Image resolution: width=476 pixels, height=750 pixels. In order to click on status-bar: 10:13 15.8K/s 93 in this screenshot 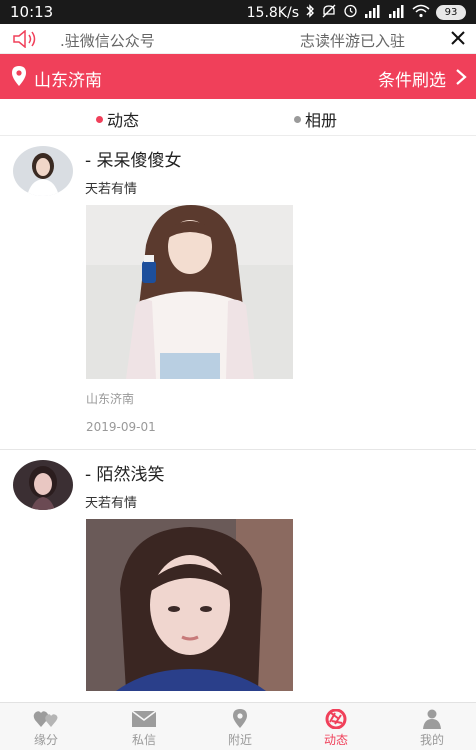, I will do `click(238, 12)`.